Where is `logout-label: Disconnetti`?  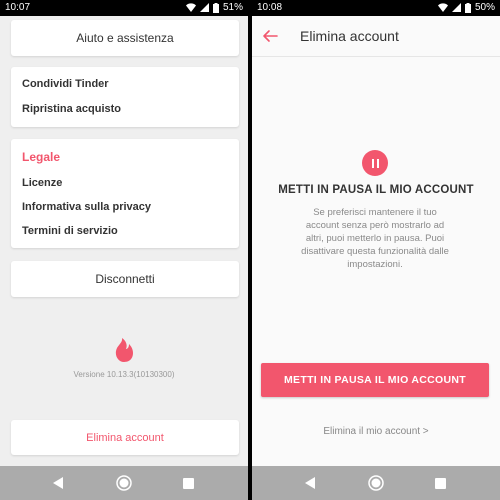 logout-label: Disconnetti is located at coordinates (125, 279).